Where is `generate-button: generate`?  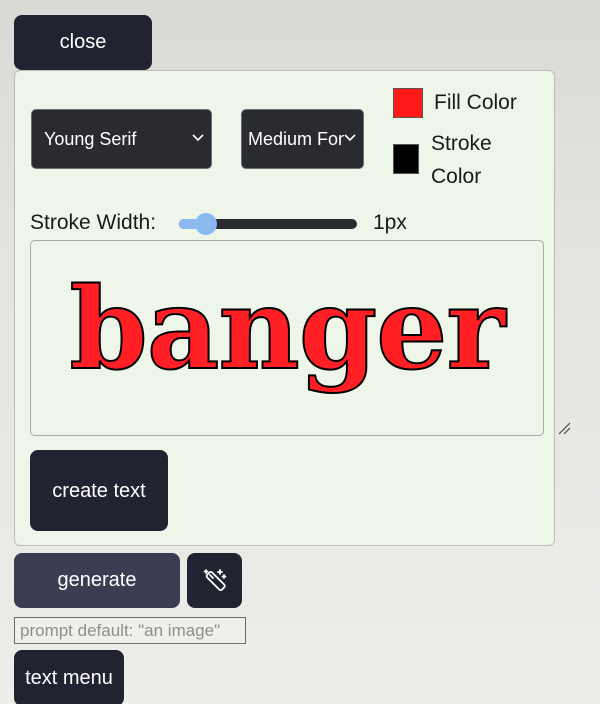 generate-button: generate is located at coordinates (97, 580).